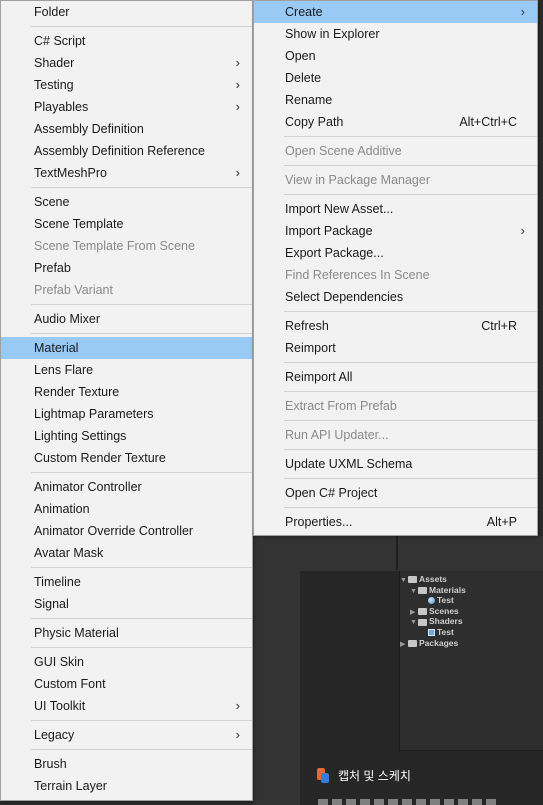 Image resolution: width=543 pixels, height=805 pixels. I want to click on create-item-prefab-variant: Prefab Variant, so click(126, 290).